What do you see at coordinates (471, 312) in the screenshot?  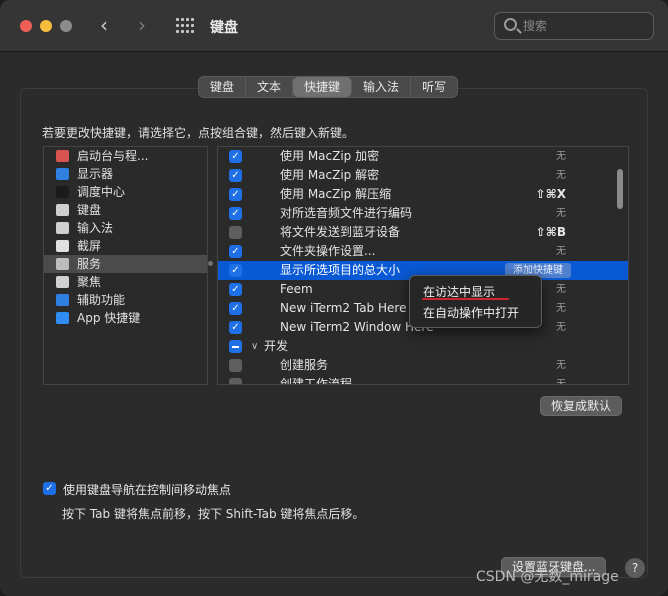 I see `menu-item-open-in-automator: 在自动操作中打开` at bounding box center [471, 312].